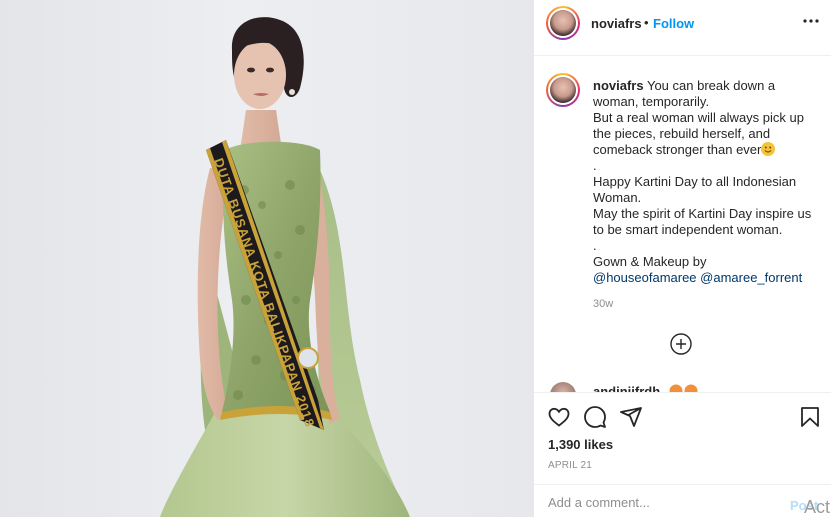 The height and width of the screenshot is (517, 831). I want to click on comment-username: andinijfrdh, so click(626, 388).